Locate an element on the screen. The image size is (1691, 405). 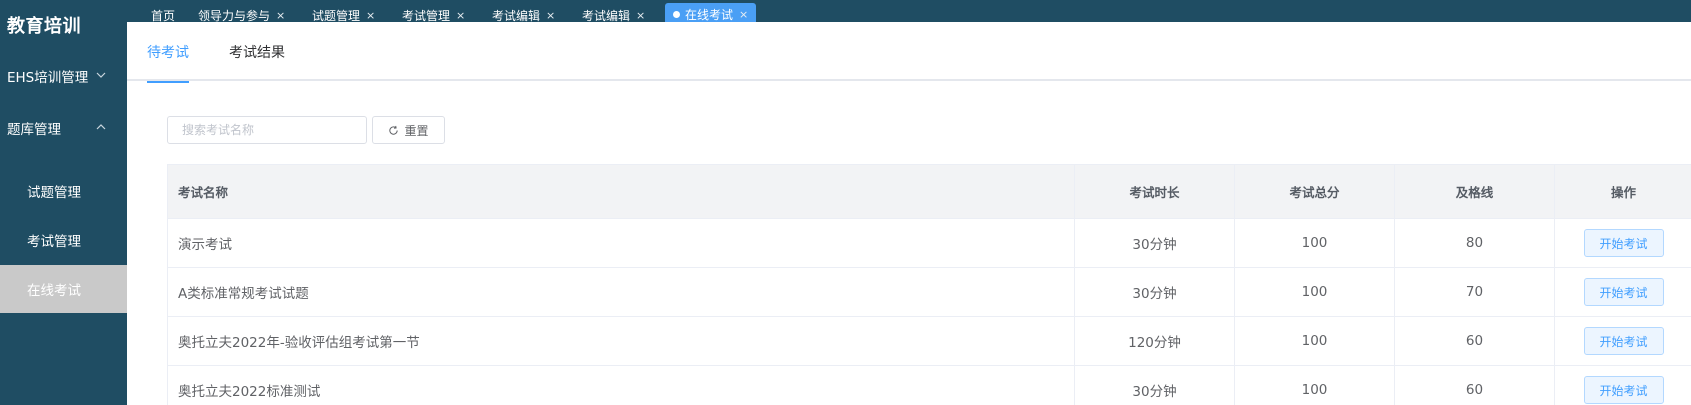
tab-exam-results: 考试结果 is located at coordinates (257, 51).